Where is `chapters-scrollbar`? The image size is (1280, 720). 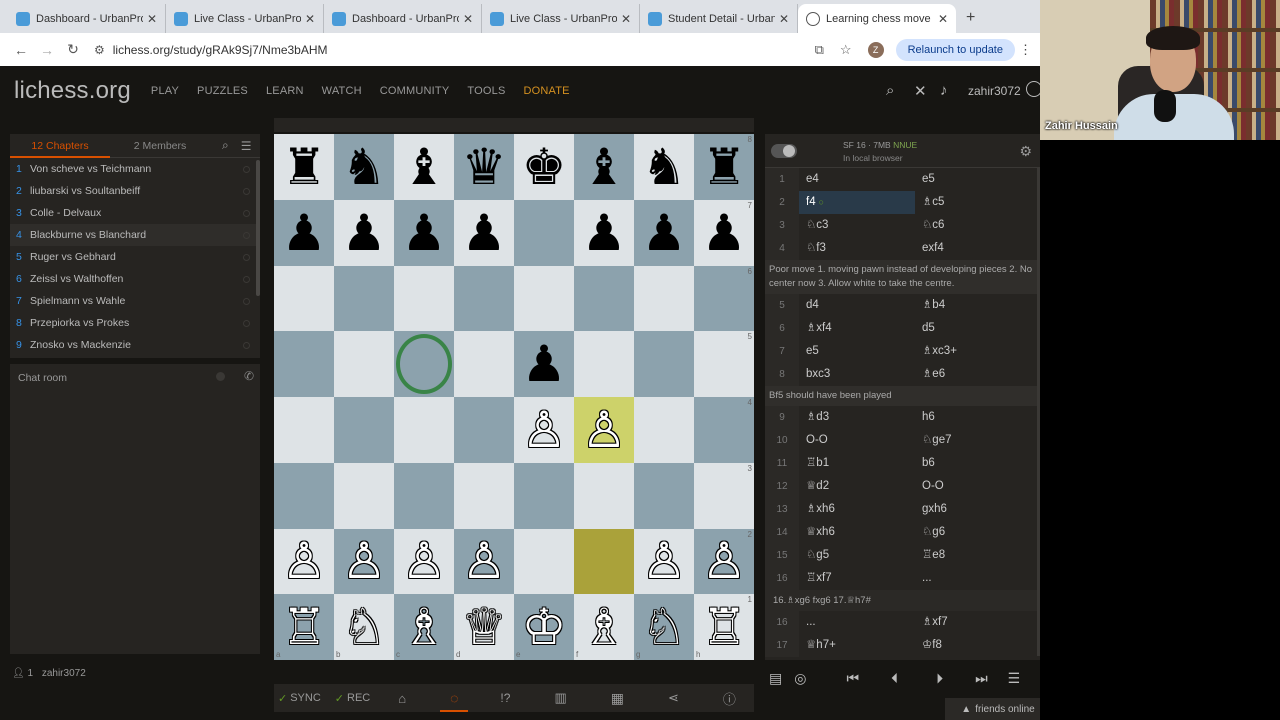
chapters-scrollbar is located at coordinates (258, 228).